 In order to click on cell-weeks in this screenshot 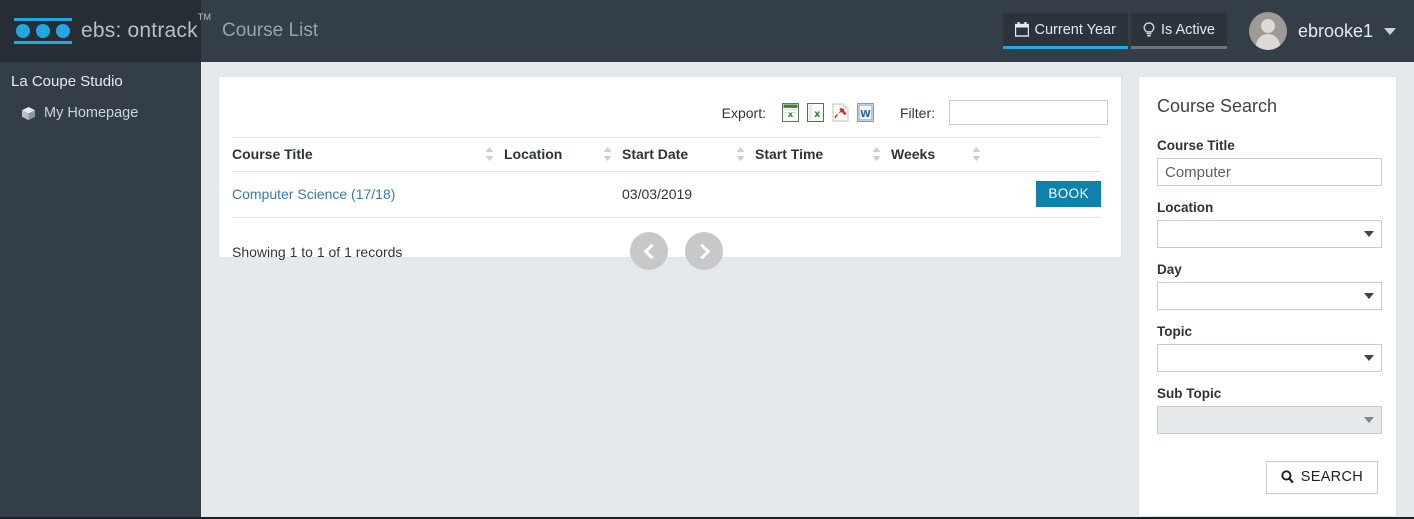, I will do `click(941, 194)`.